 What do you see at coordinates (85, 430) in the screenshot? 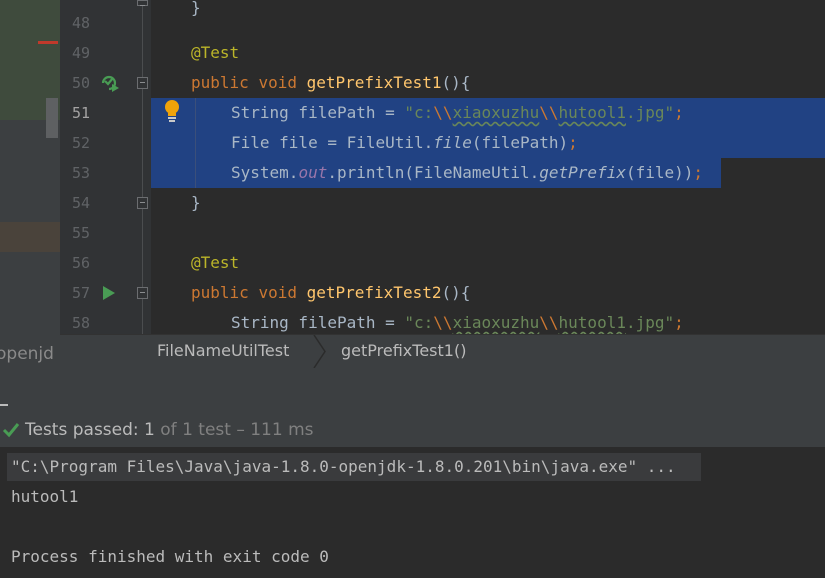
I see `test-status-label: Tests passed:` at bounding box center [85, 430].